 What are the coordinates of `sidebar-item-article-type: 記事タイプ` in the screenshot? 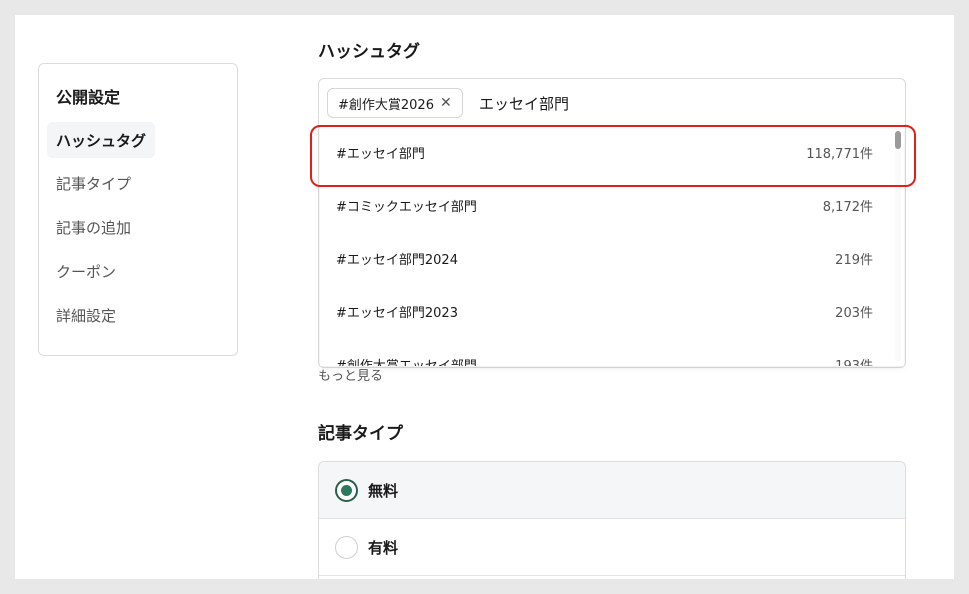 It's located at (93, 183).